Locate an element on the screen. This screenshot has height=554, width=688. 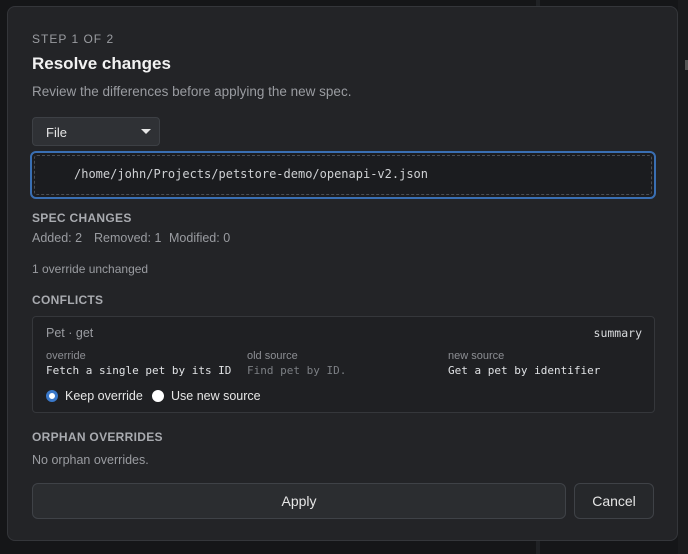
source-type-value: File is located at coordinates (56, 132).